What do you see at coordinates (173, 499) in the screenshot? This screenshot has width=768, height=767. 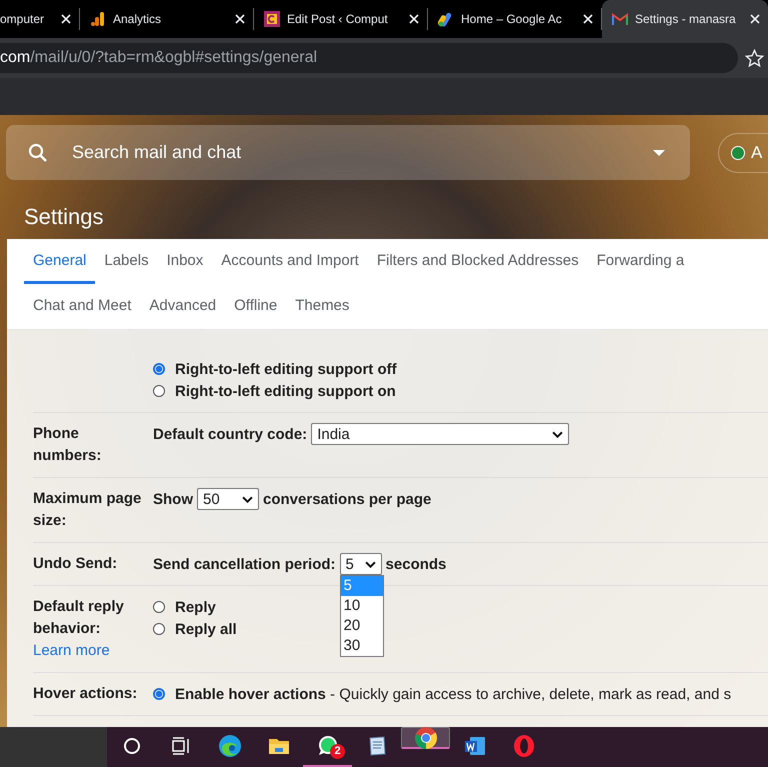 I see `setting-text: Show` at bounding box center [173, 499].